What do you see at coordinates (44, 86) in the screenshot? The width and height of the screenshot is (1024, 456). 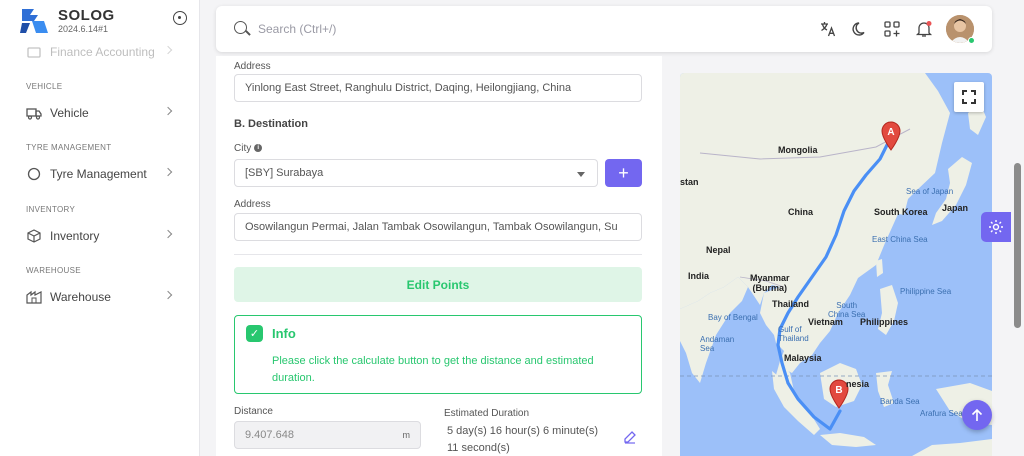 I see `section-label-vehicle: VEHICLE` at bounding box center [44, 86].